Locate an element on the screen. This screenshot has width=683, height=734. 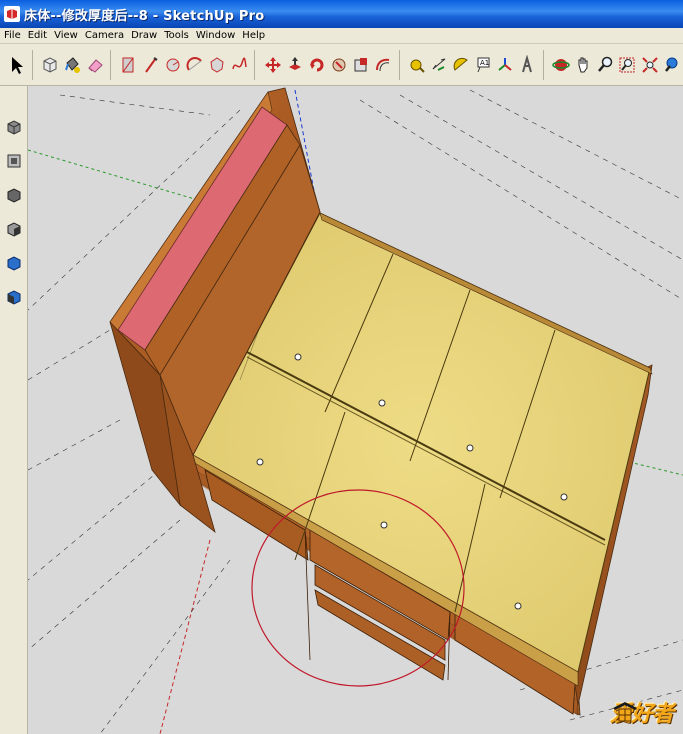
menu-file: File is located at coordinates (12, 35).